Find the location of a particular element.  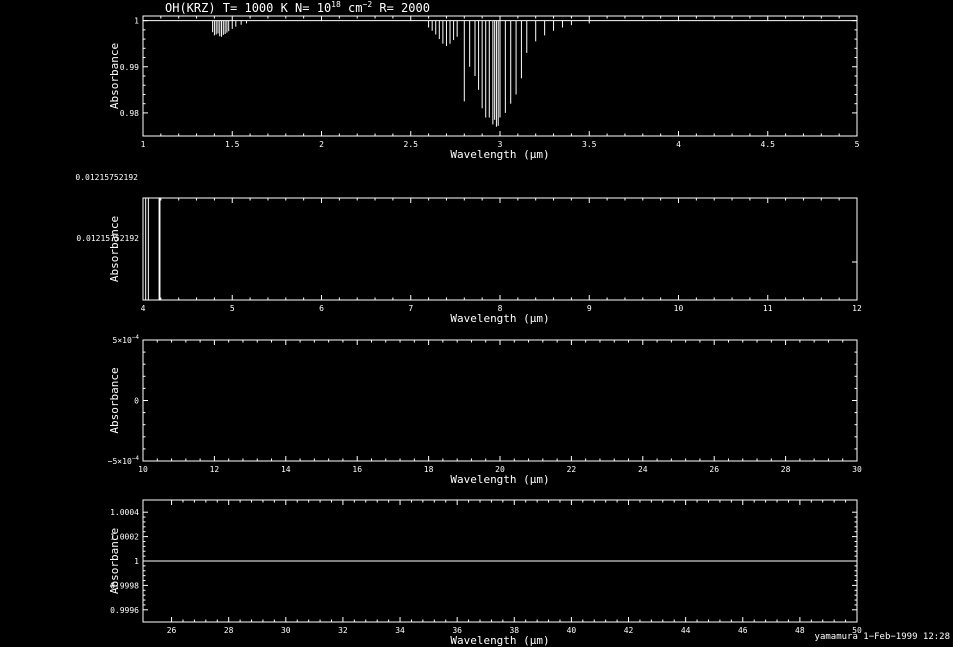

title-exponent-2: −2 is located at coordinates (368, 4).